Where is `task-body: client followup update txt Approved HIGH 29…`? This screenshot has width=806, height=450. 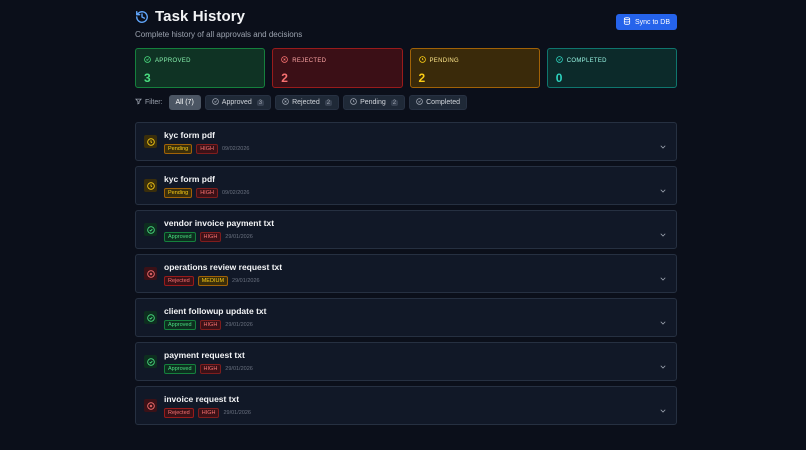
task-body: client followup update txt Approved HIGH 29… is located at coordinates (215, 318).